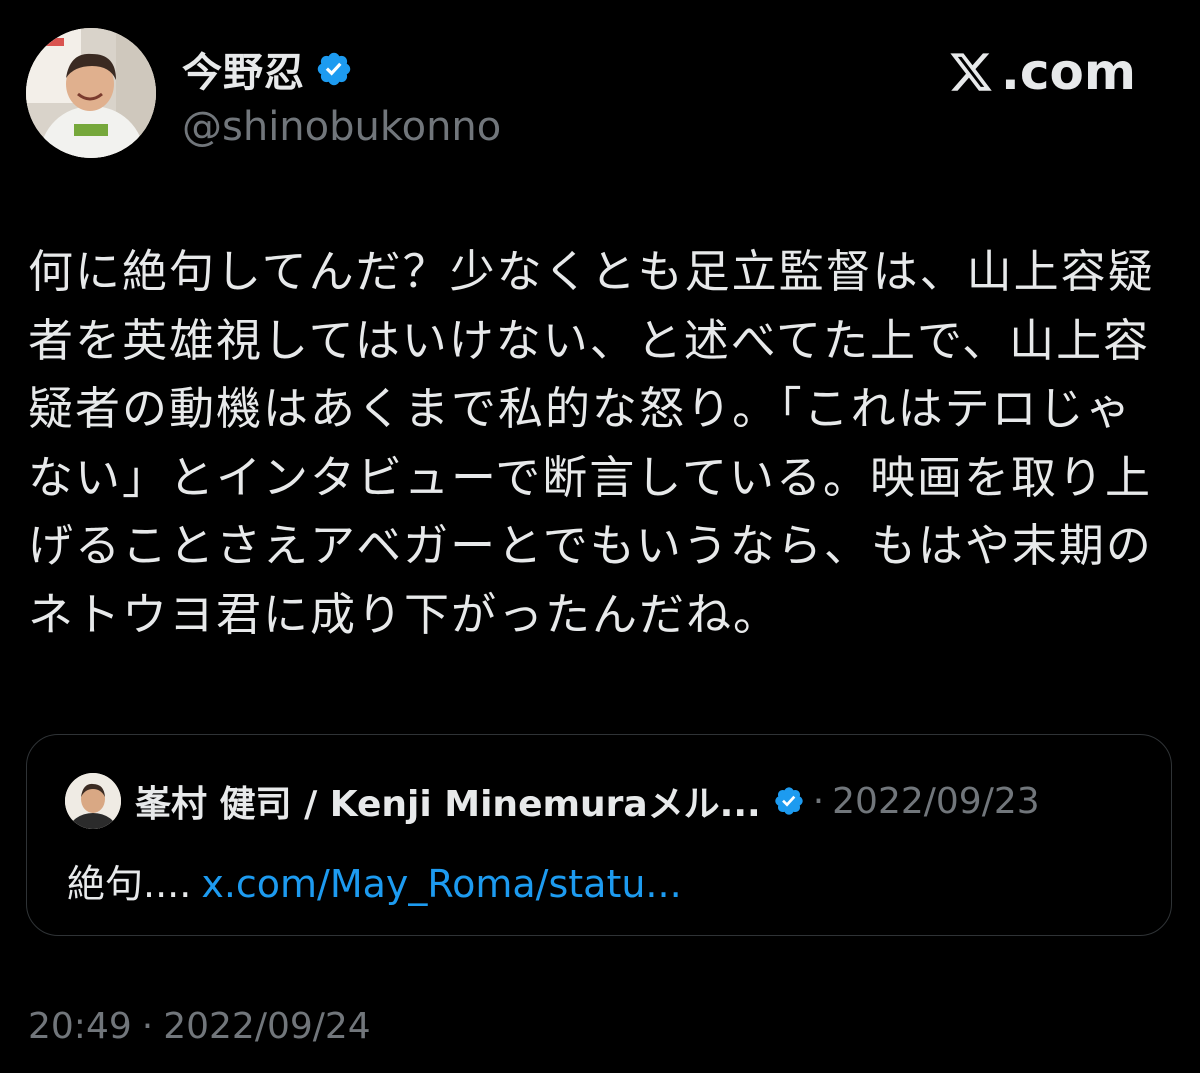  Describe the element at coordinates (243, 69) in the screenshot. I see `author-display-name: 今野忍` at that location.